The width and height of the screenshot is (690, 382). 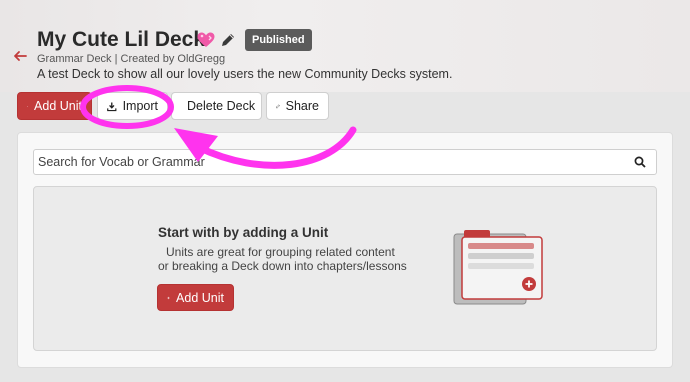 I want to click on empty-state-heading: Start with by adding a Unit, so click(x=243, y=232).